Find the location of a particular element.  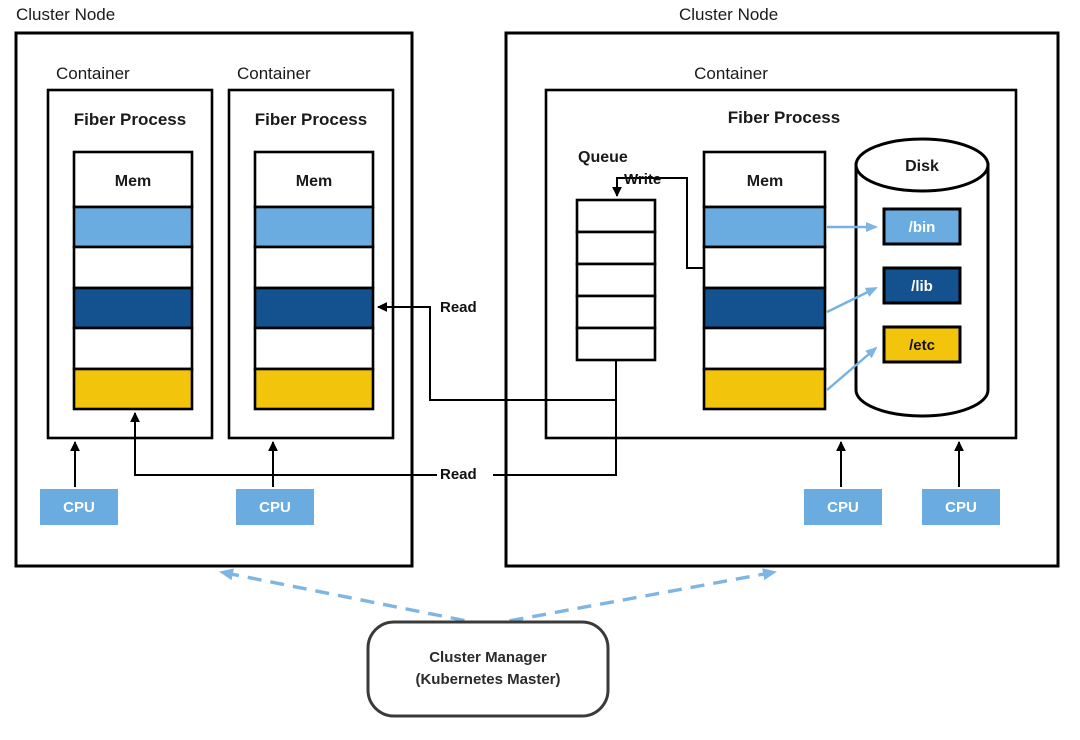

left-mem-2: Mem is located at coordinates (314, 280).